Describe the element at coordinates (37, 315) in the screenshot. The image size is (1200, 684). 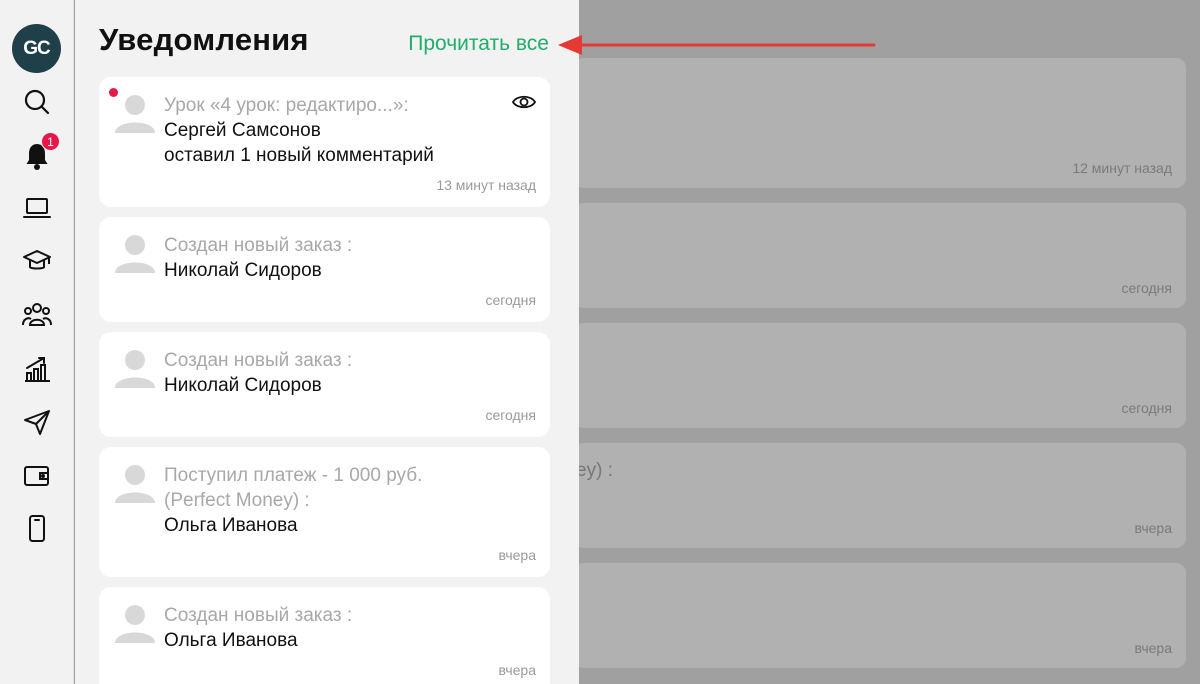
I see `users-icon` at that location.